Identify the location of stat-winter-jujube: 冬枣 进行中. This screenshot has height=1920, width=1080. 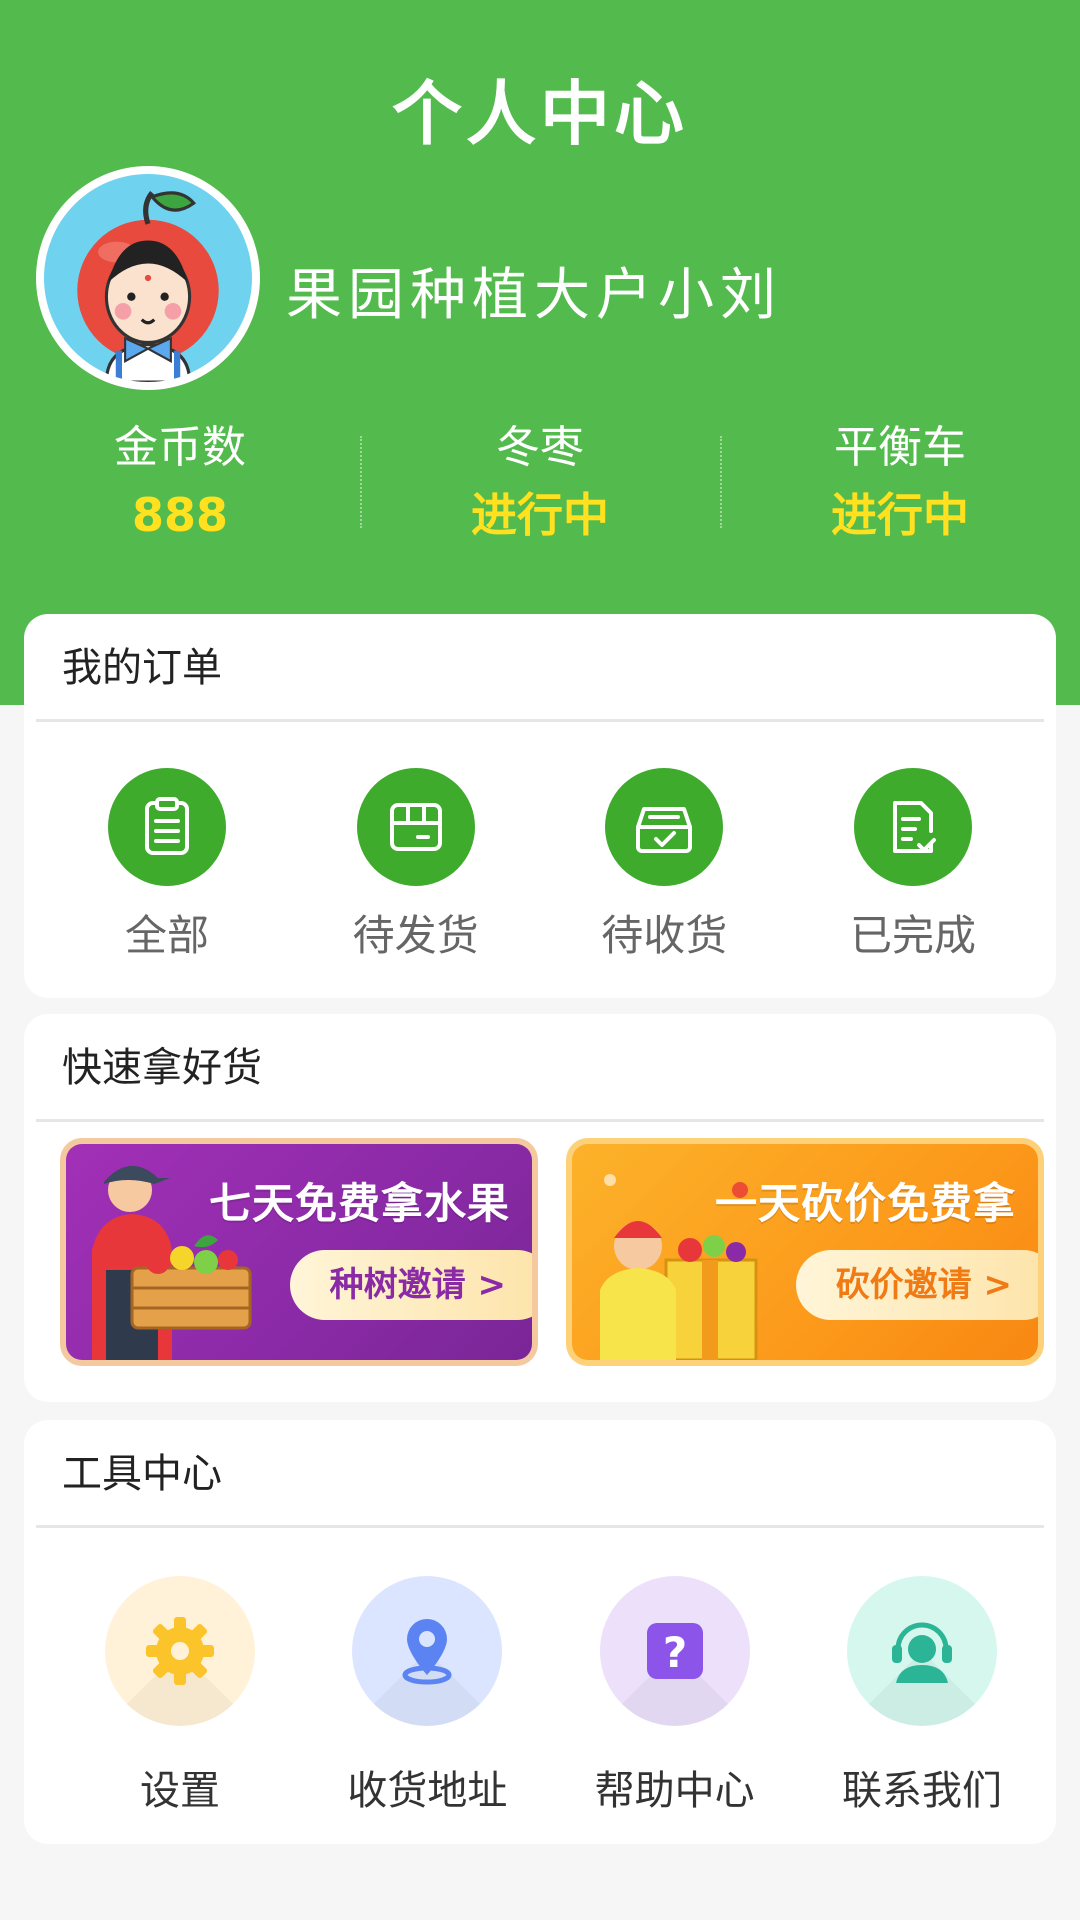
(540, 483).